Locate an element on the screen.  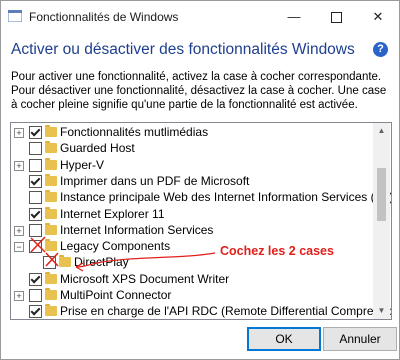
close-button: ✕ is located at coordinates (378, 16).